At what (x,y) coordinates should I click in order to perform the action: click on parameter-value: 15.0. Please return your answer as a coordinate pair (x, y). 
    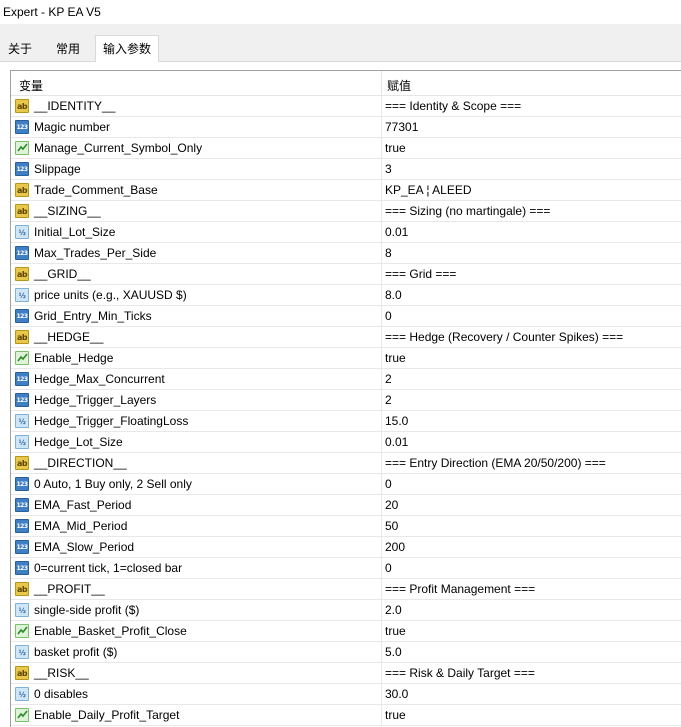
    Looking at the image, I should click on (396, 421).